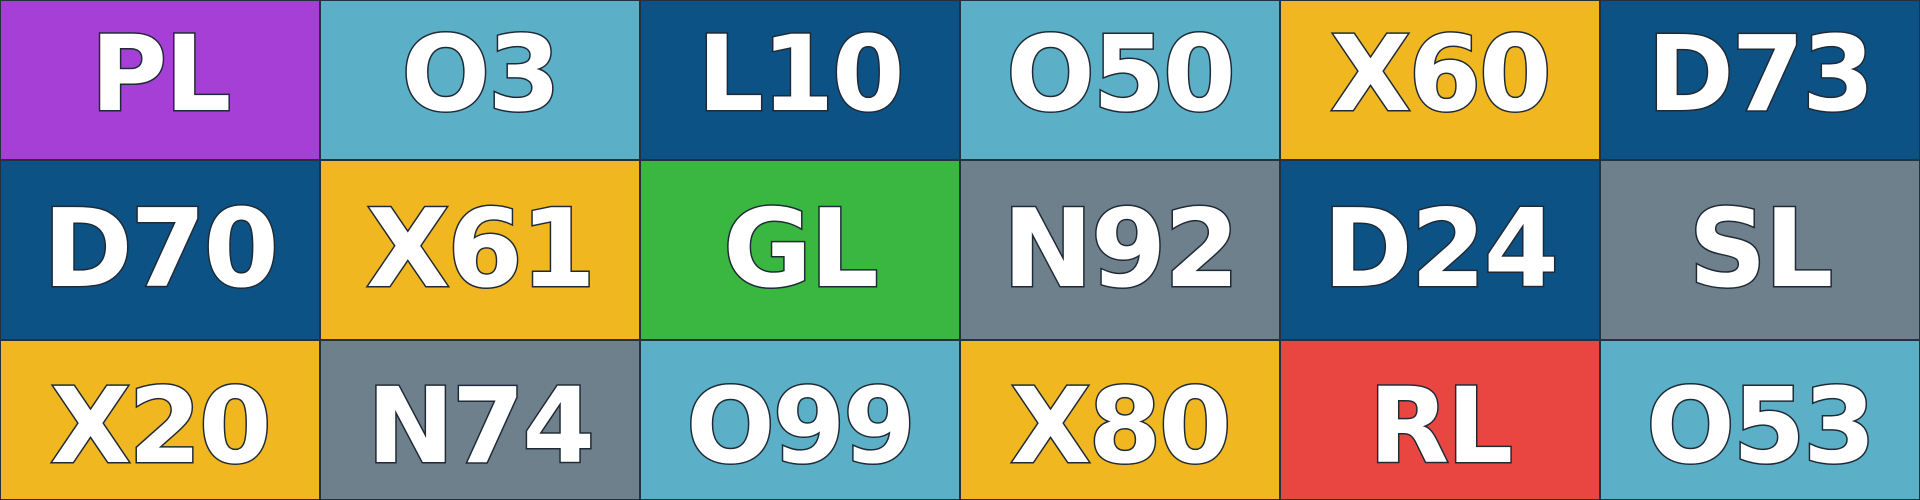  I want to click on route-label: D70, so click(161, 249).